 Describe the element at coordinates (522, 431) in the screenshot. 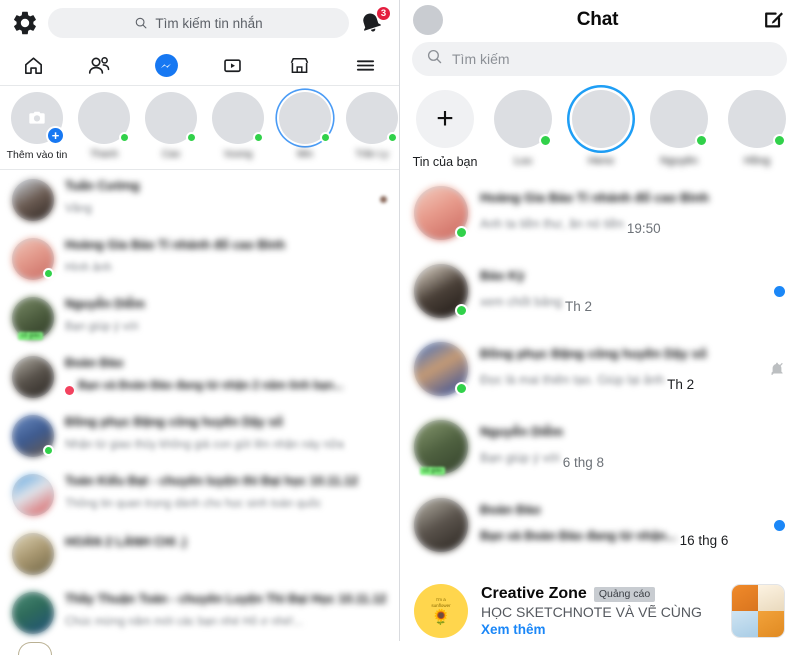

I see `contact-name: Nguyễn Diễm` at that location.